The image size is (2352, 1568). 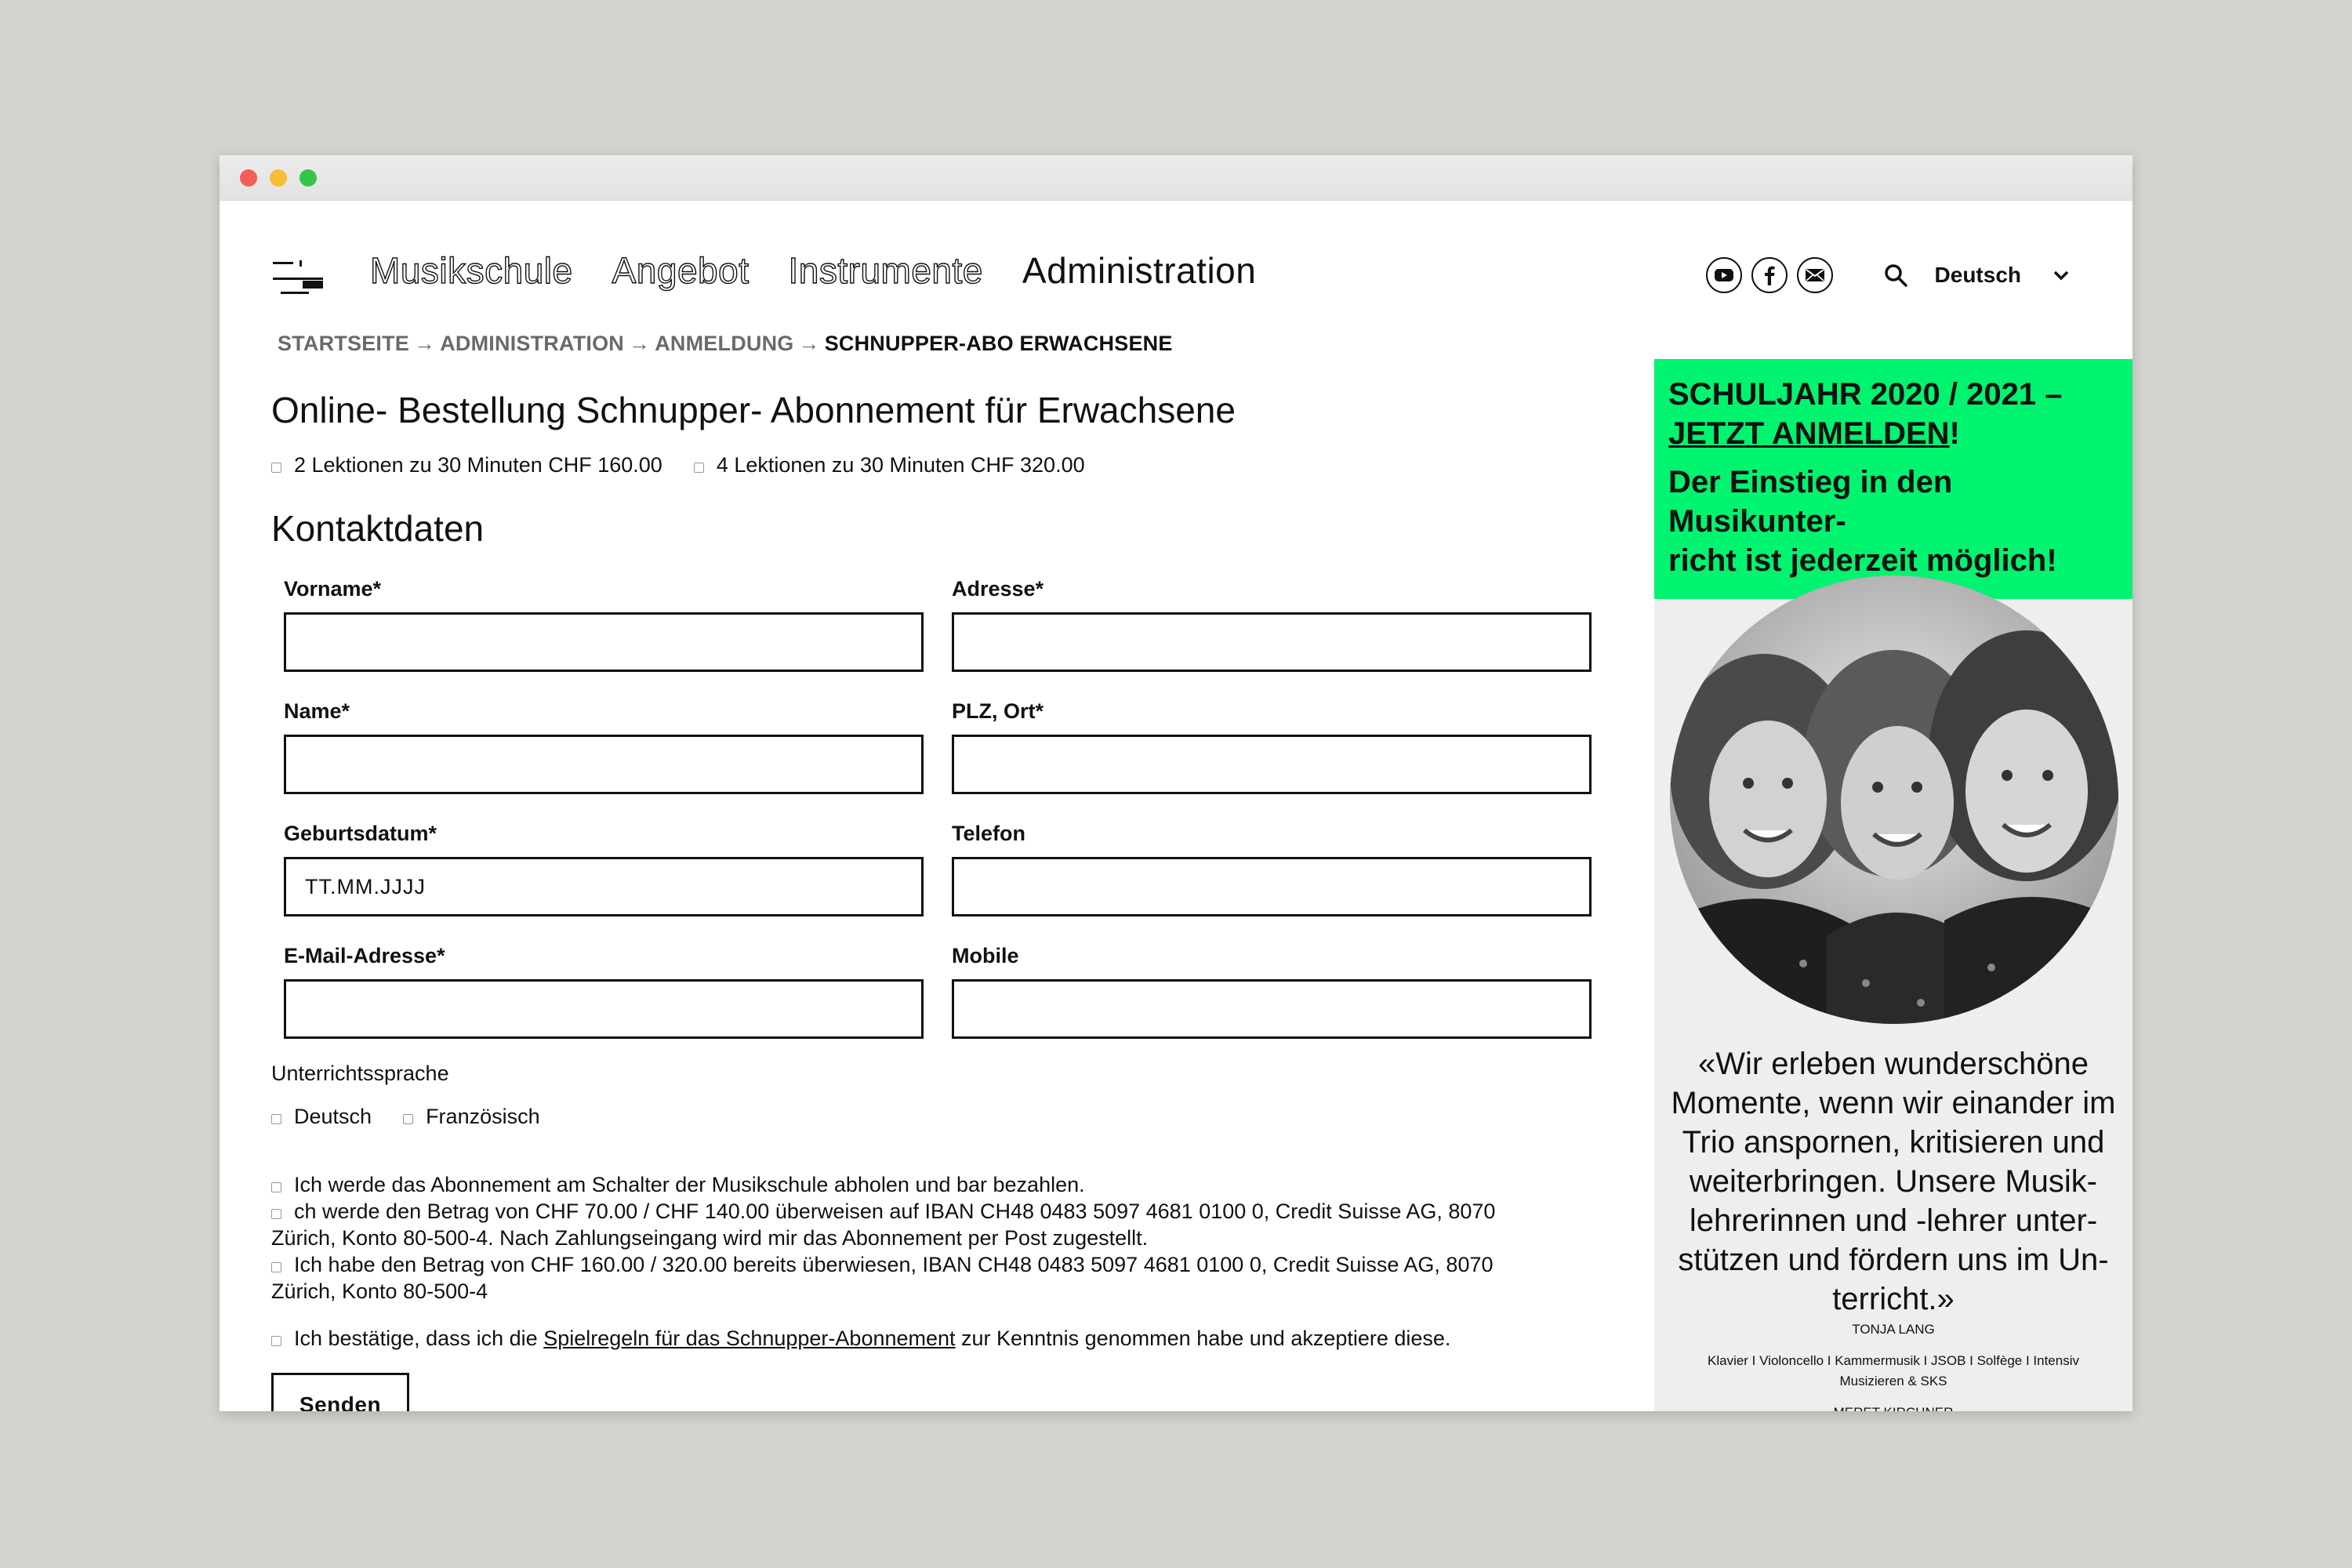 I want to click on geburtsdatum-input: TT.MM.JJJJ, so click(x=604, y=886).